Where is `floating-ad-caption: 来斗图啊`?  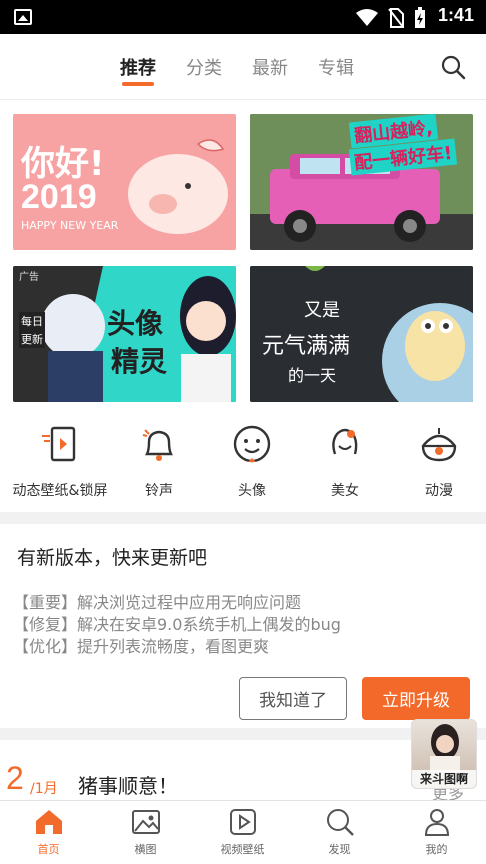 floating-ad-caption: 来斗图啊 is located at coordinates (444, 779).